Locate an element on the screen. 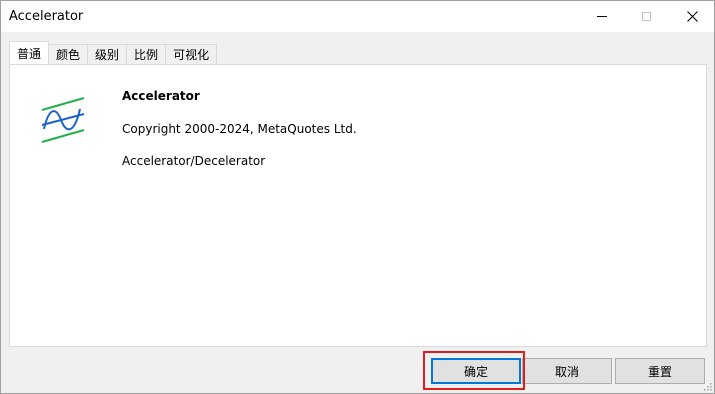 This screenshot has width=715, height=394. maximize-icon is located at coordinates (646, 16).